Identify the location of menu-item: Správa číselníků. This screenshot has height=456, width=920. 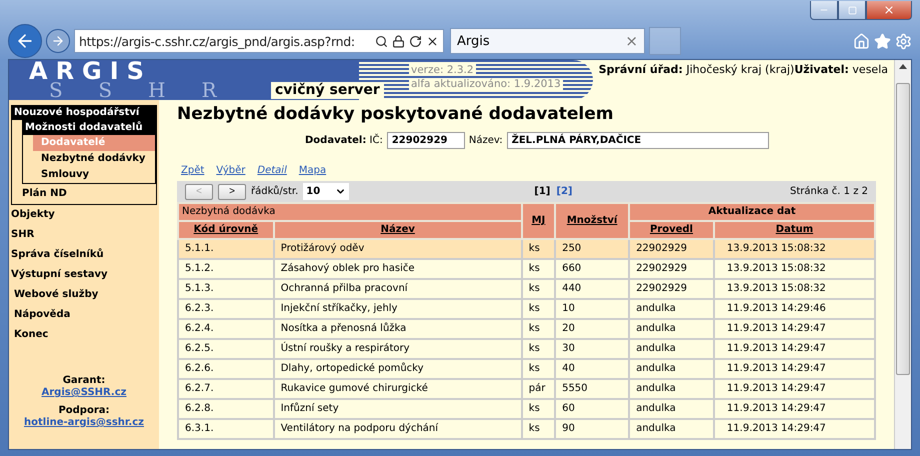
(84, 255).